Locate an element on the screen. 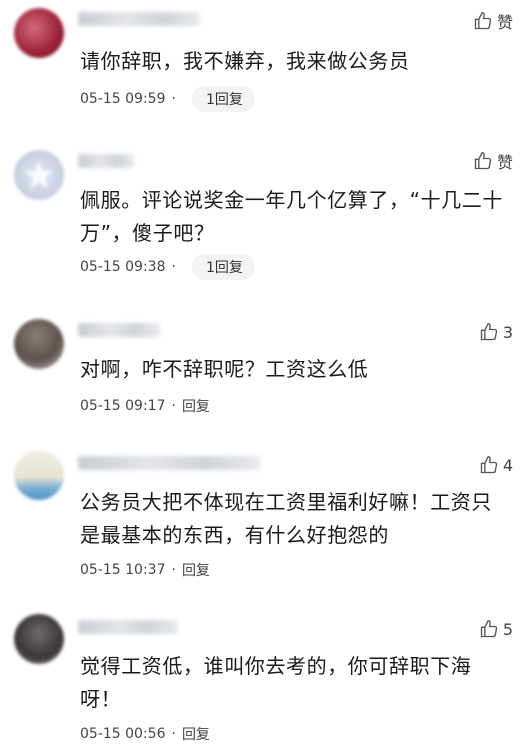 This screenshot has width=527, height=748. comment-text: 佩服。评论说奖金一年几个亿算了，“十几二十万”，傻子吧？ is located at coordinates (291, 216).